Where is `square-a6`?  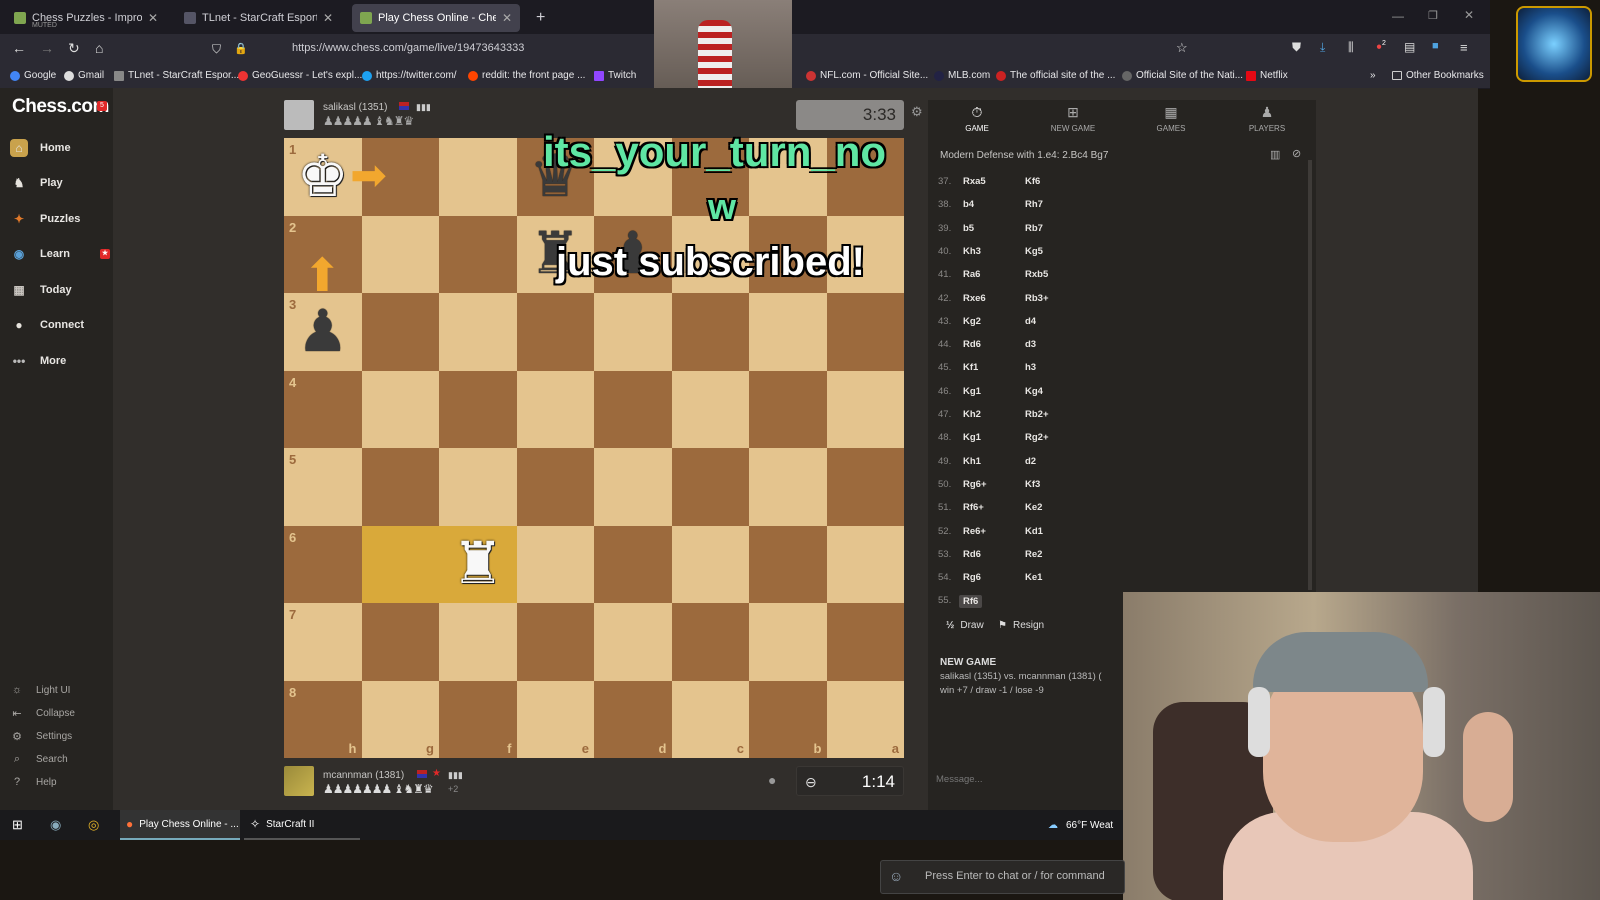 square-a6 is located at coordinates (865, 564).